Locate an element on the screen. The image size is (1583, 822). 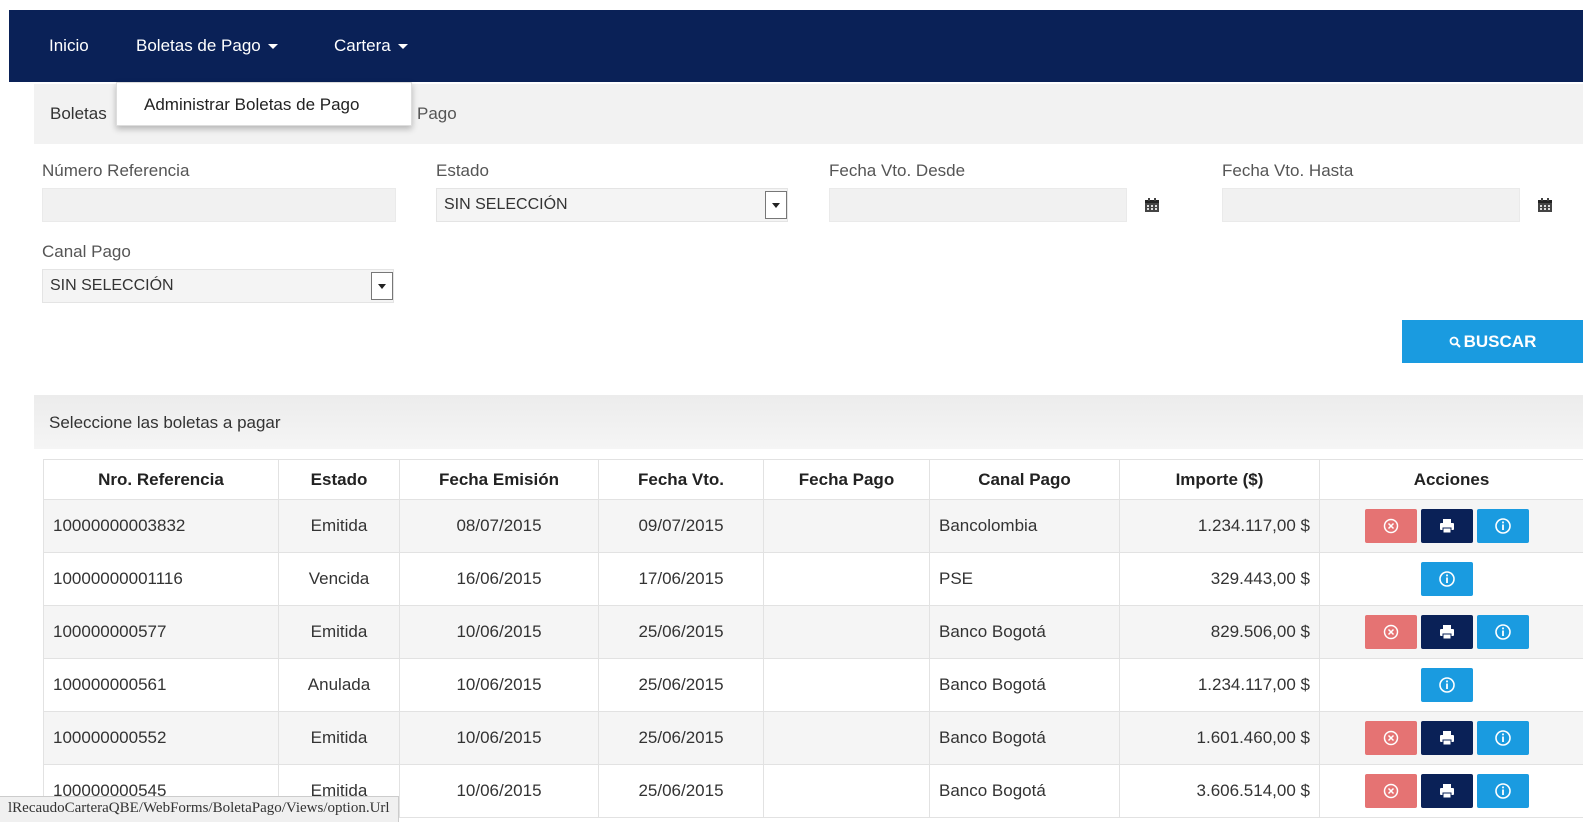
cell-estado: Vencida is located at coordinates (339, 579).